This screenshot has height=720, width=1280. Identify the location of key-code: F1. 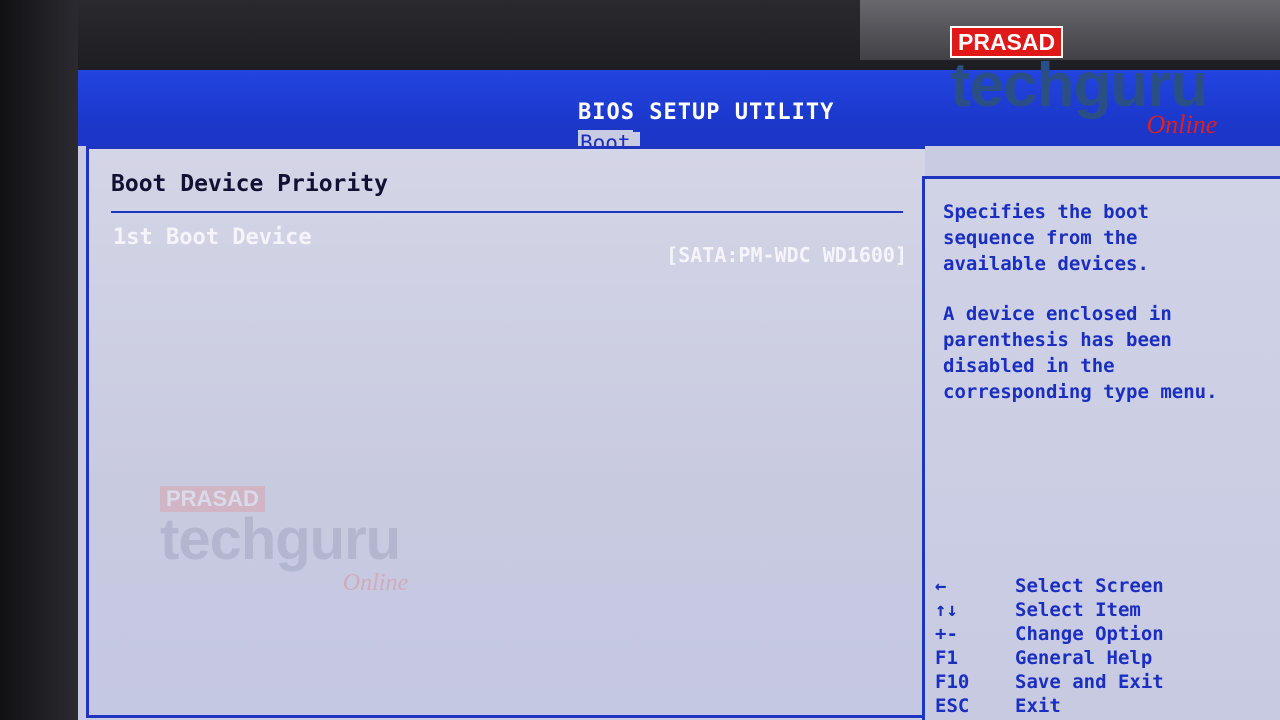
(946, 658).